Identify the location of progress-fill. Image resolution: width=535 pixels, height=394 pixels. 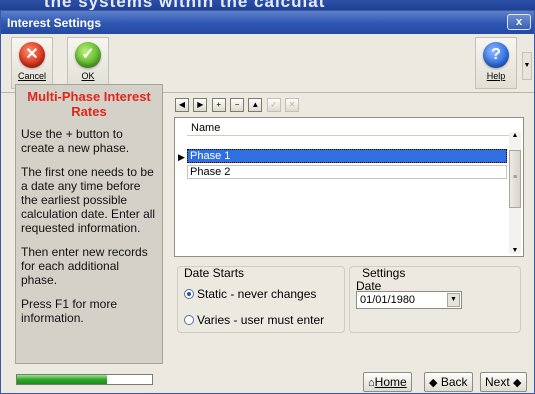
(62, 379).